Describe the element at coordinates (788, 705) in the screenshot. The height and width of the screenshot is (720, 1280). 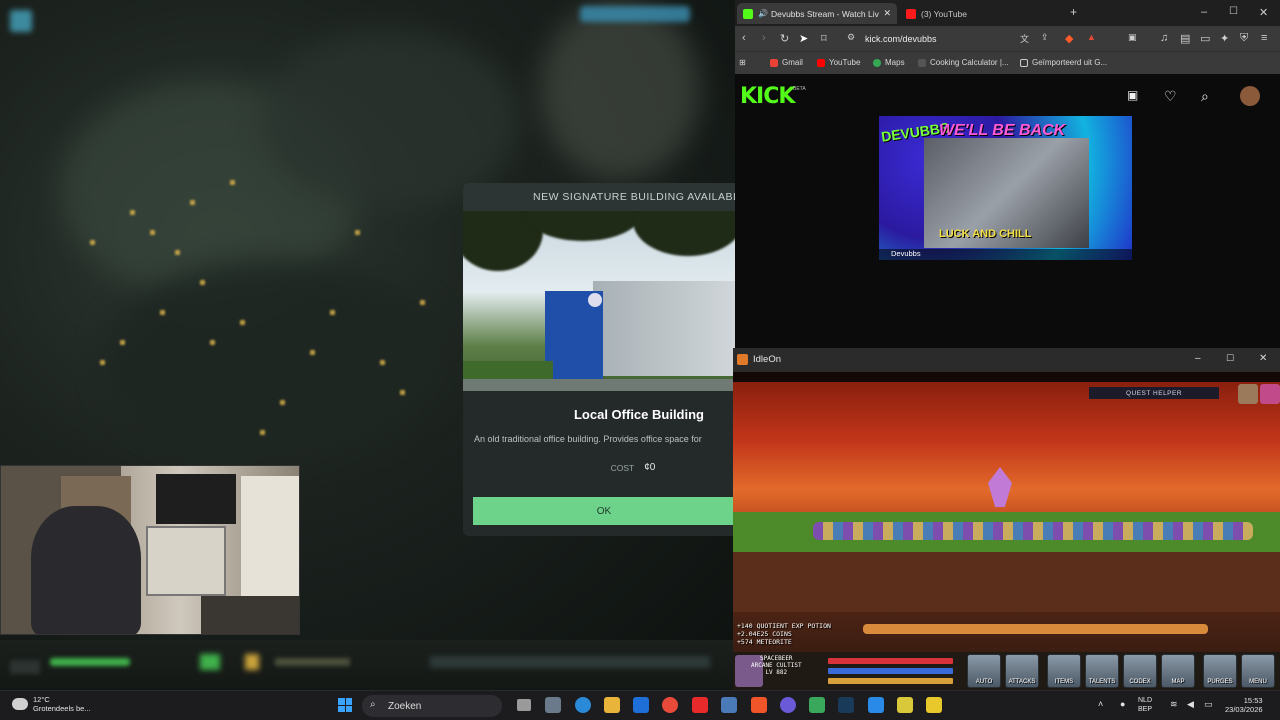
I see `discord-icon` at that location.